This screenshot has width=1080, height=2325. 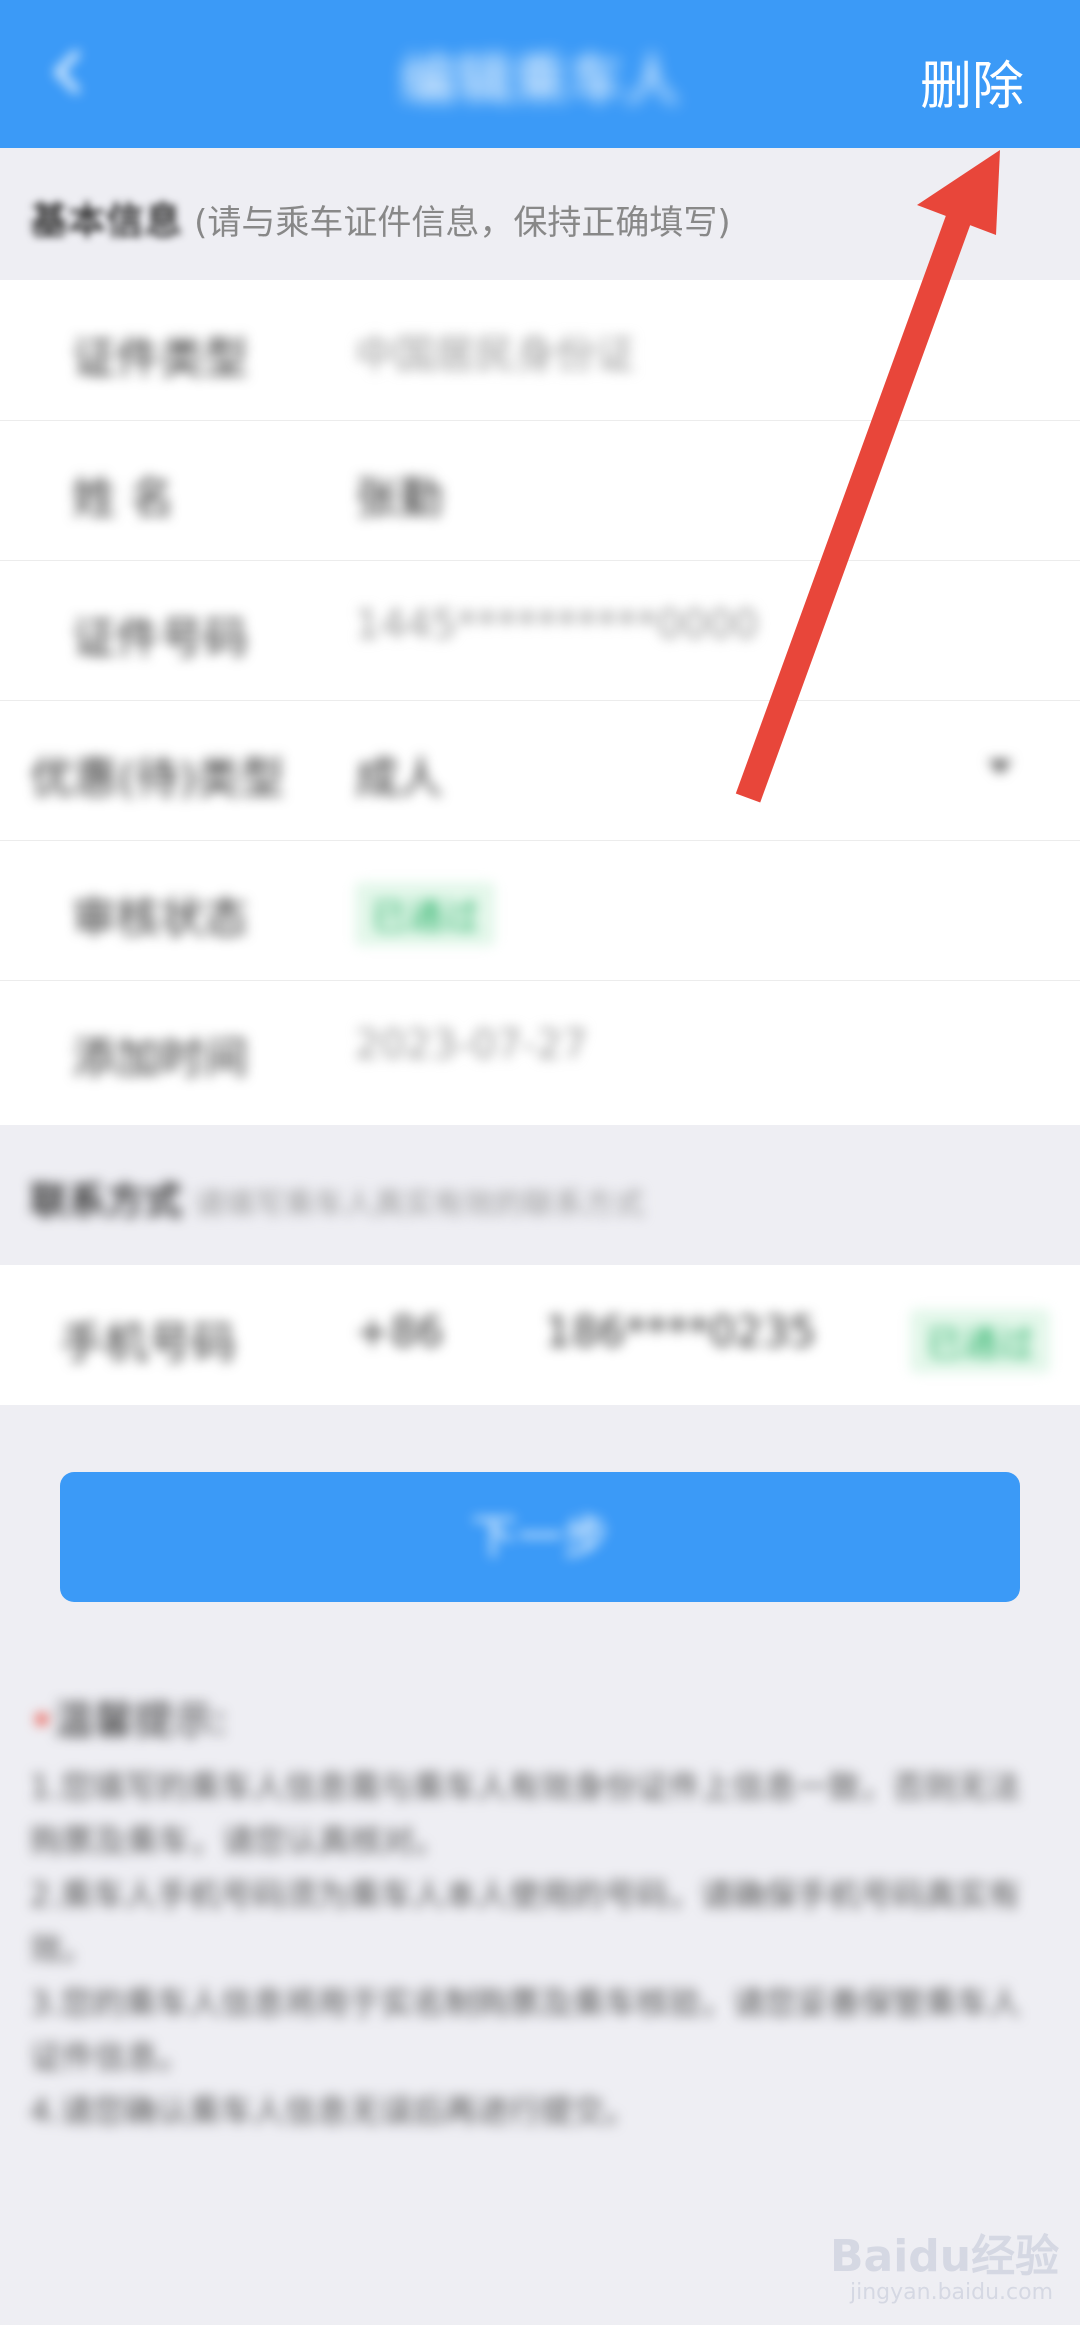 What do you see at coordinates (540, 1335) in the screenshot?
I see `phone-row: 手机号码 +86 186****0235 已通过` at bounding box center [540, 1335].